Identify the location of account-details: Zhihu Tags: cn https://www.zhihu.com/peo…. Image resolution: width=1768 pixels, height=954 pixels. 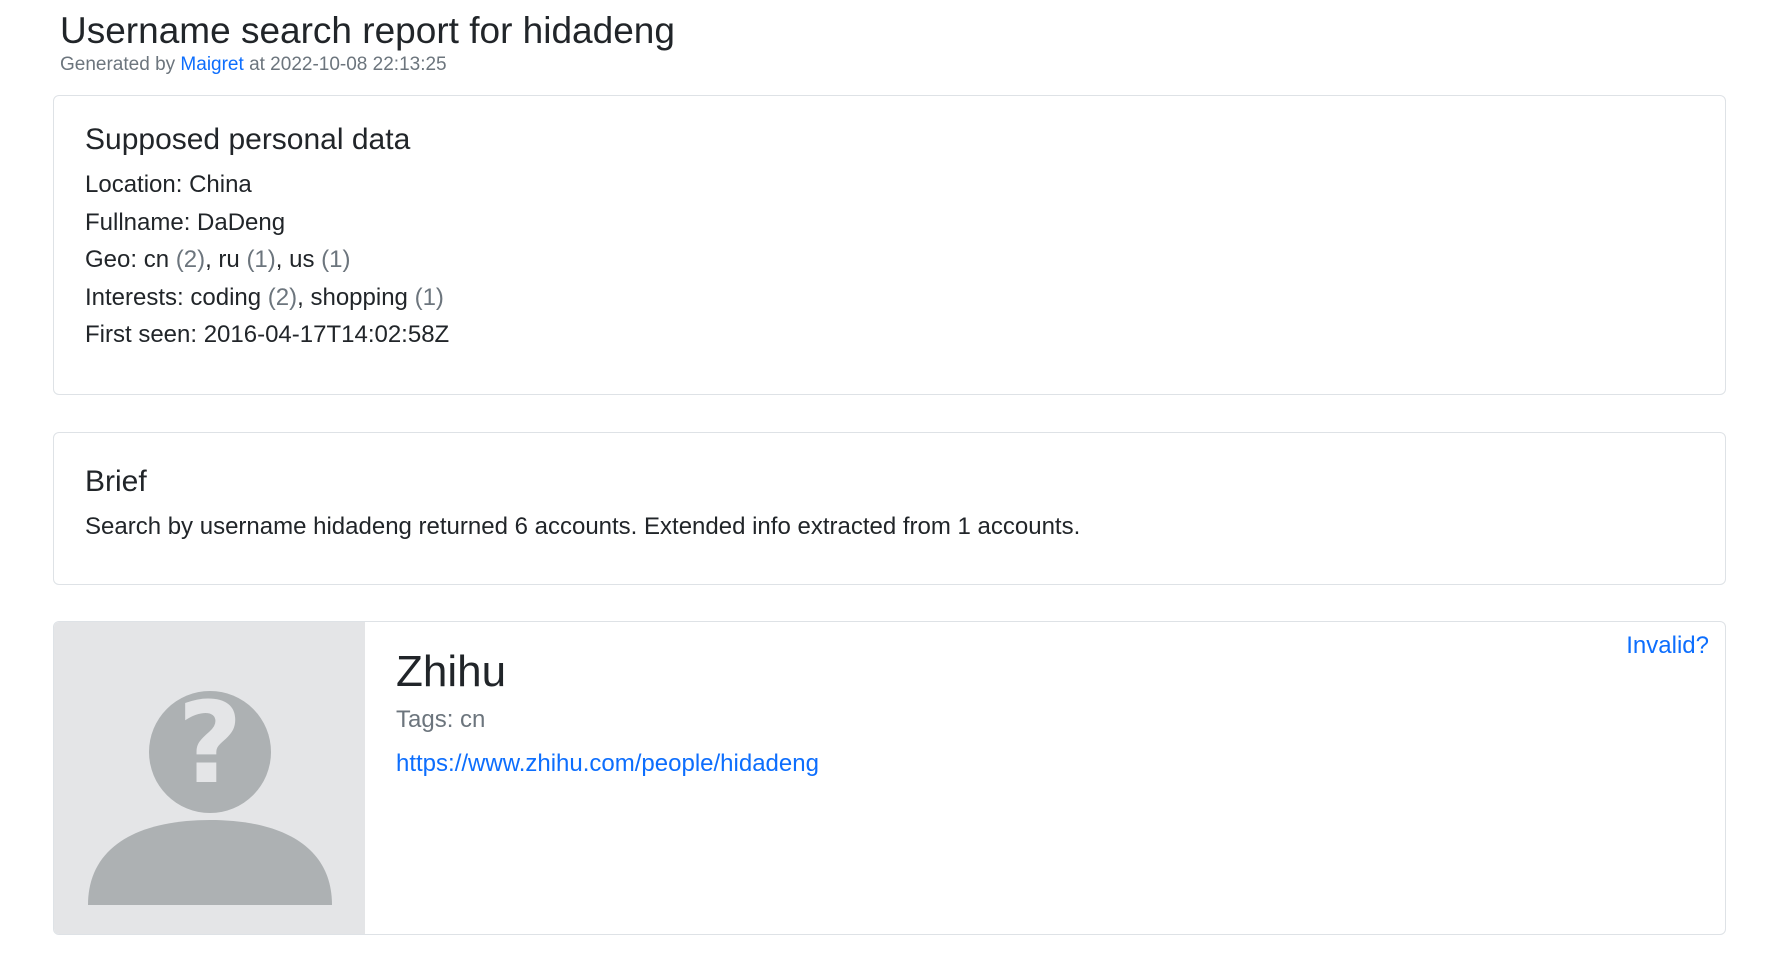
(607, 714).